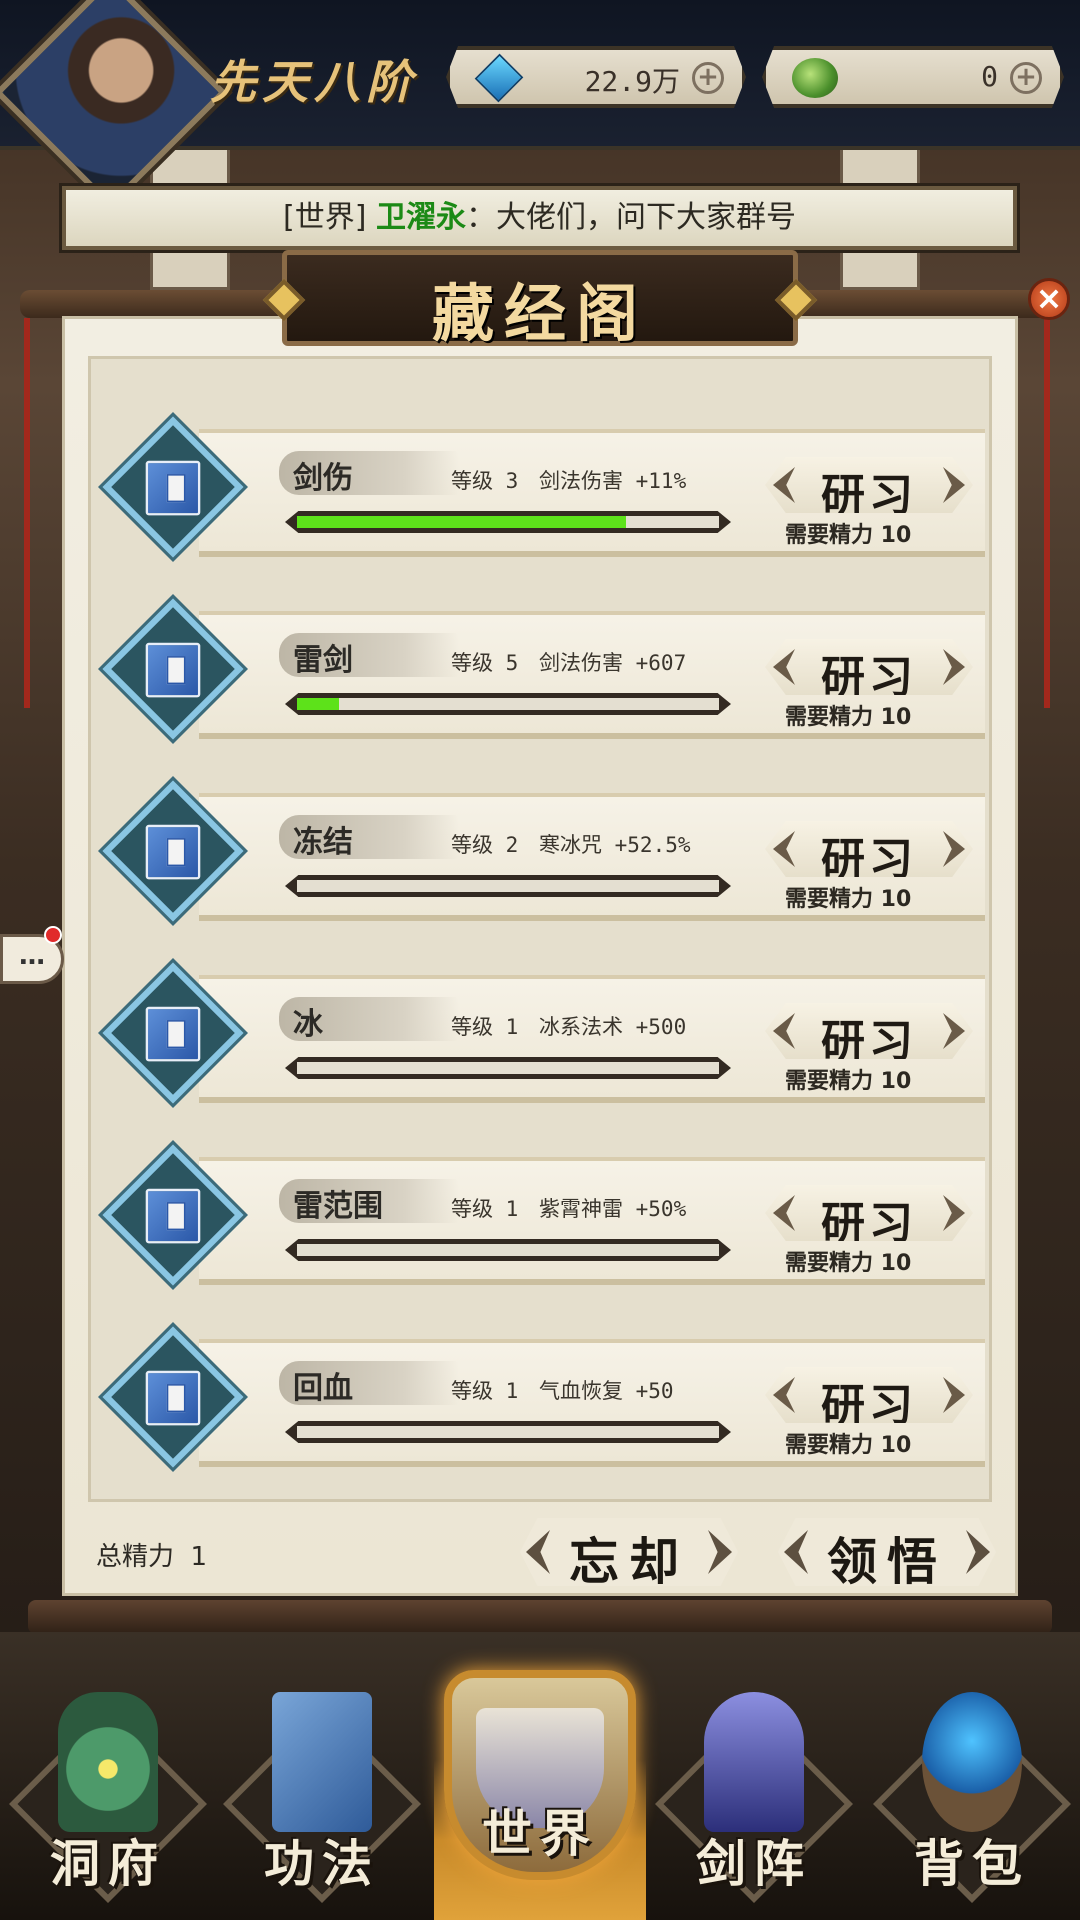 The image size is (1080, 1920). I want to click on nav-item-cave: 洞府, so click(108, 1792).